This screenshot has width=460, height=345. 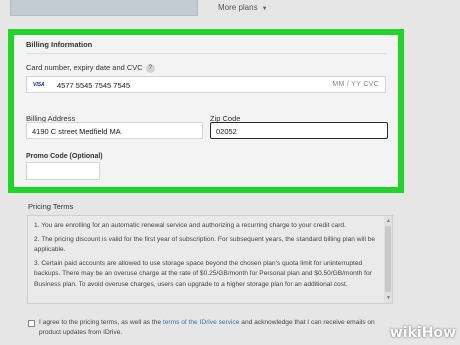 I want to click on scroll-thumb, so click(x=388, y=259).